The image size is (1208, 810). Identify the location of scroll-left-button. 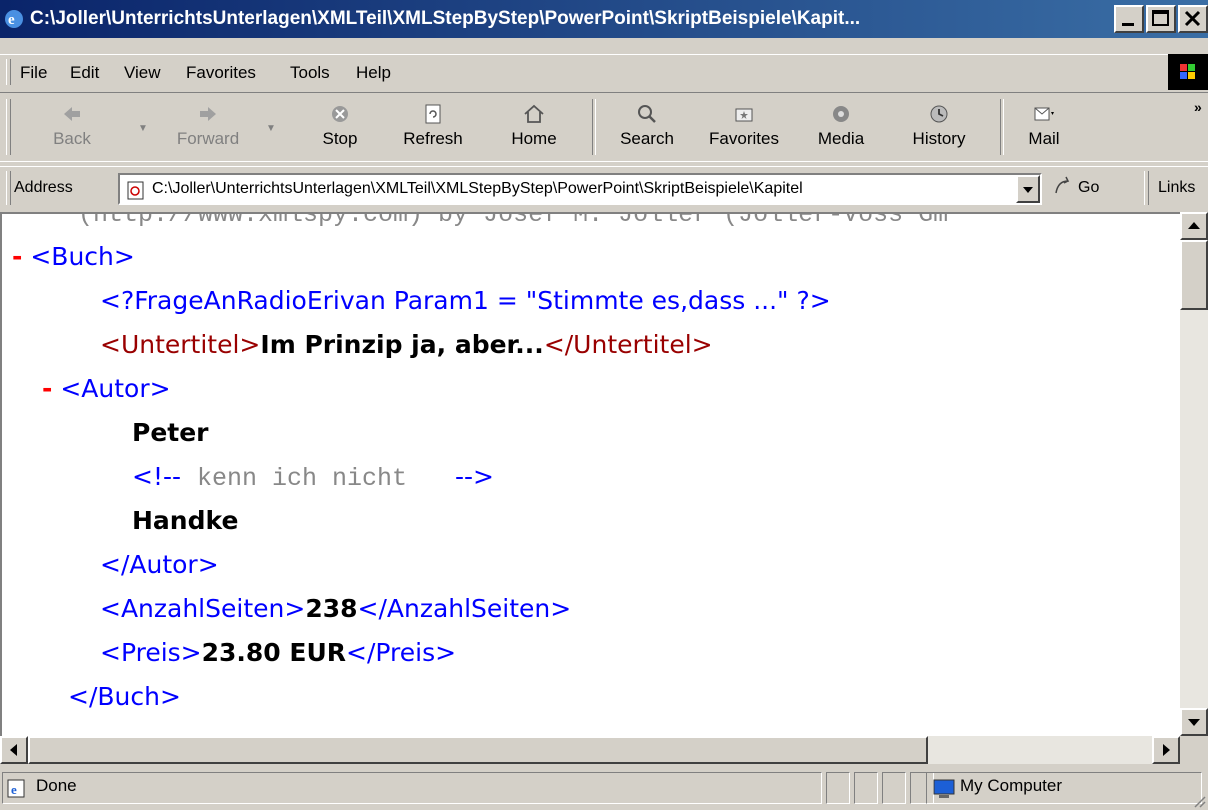
(14, 750).